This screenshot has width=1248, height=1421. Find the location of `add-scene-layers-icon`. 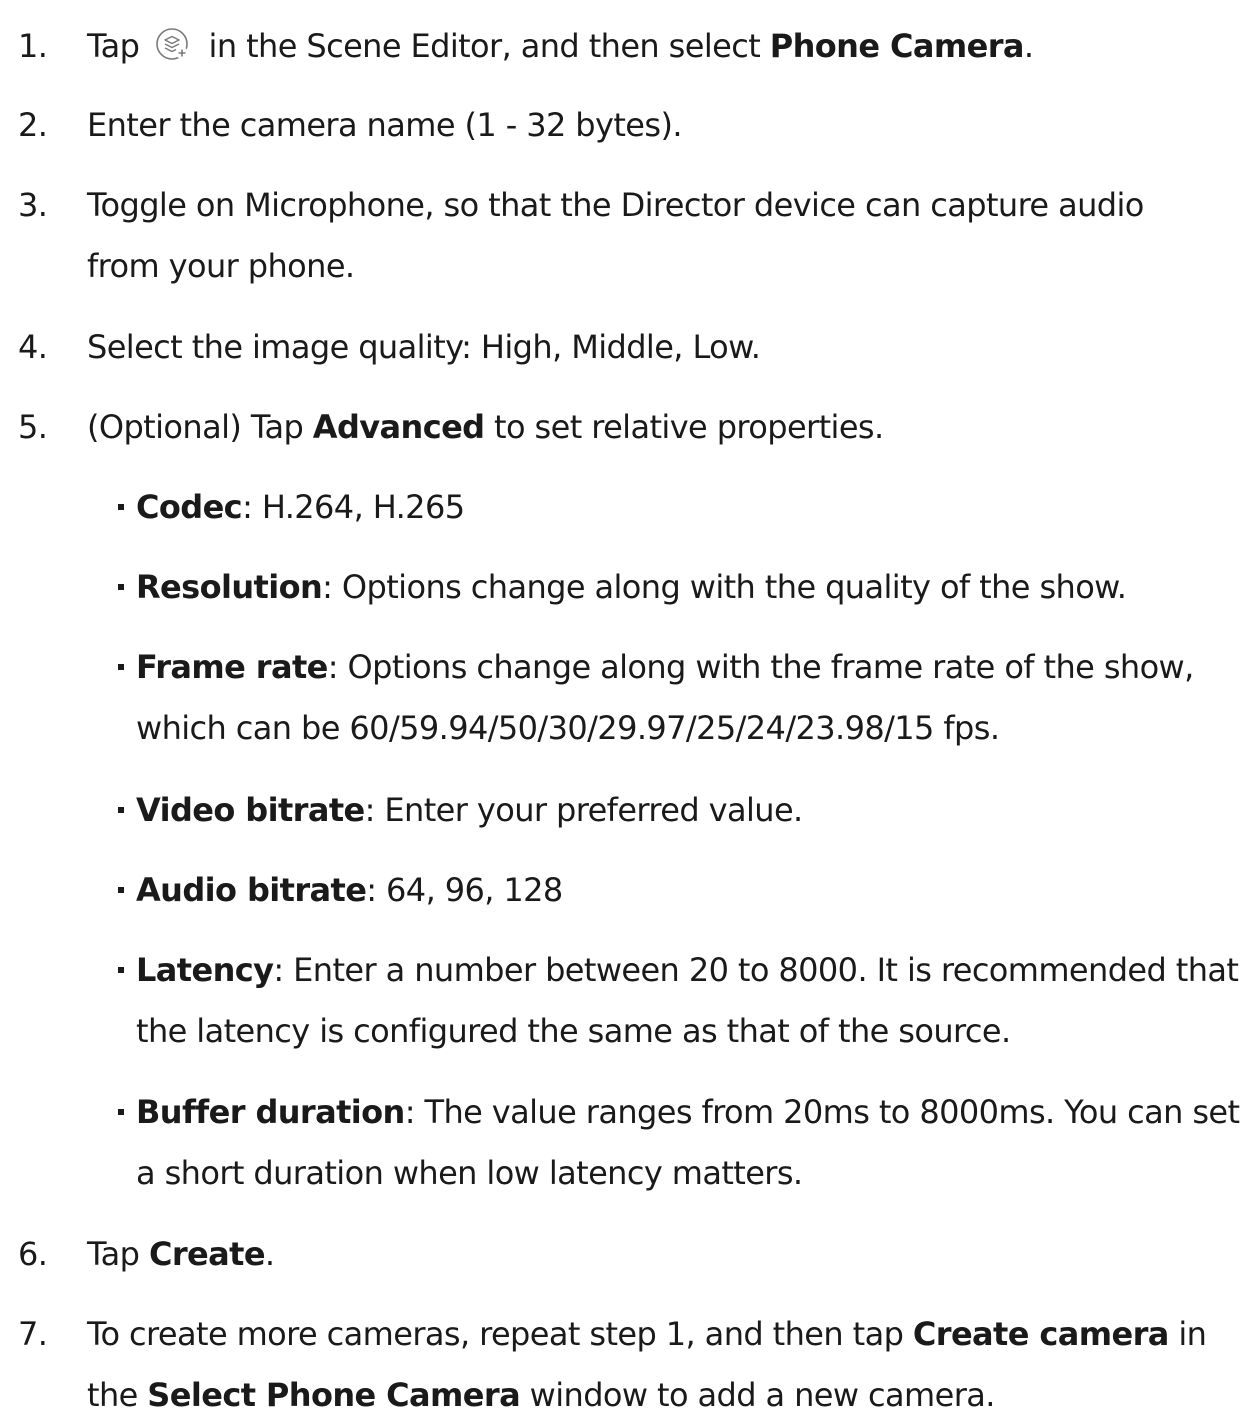

add-scene-layers-icon is located at coordinates (173, 45).